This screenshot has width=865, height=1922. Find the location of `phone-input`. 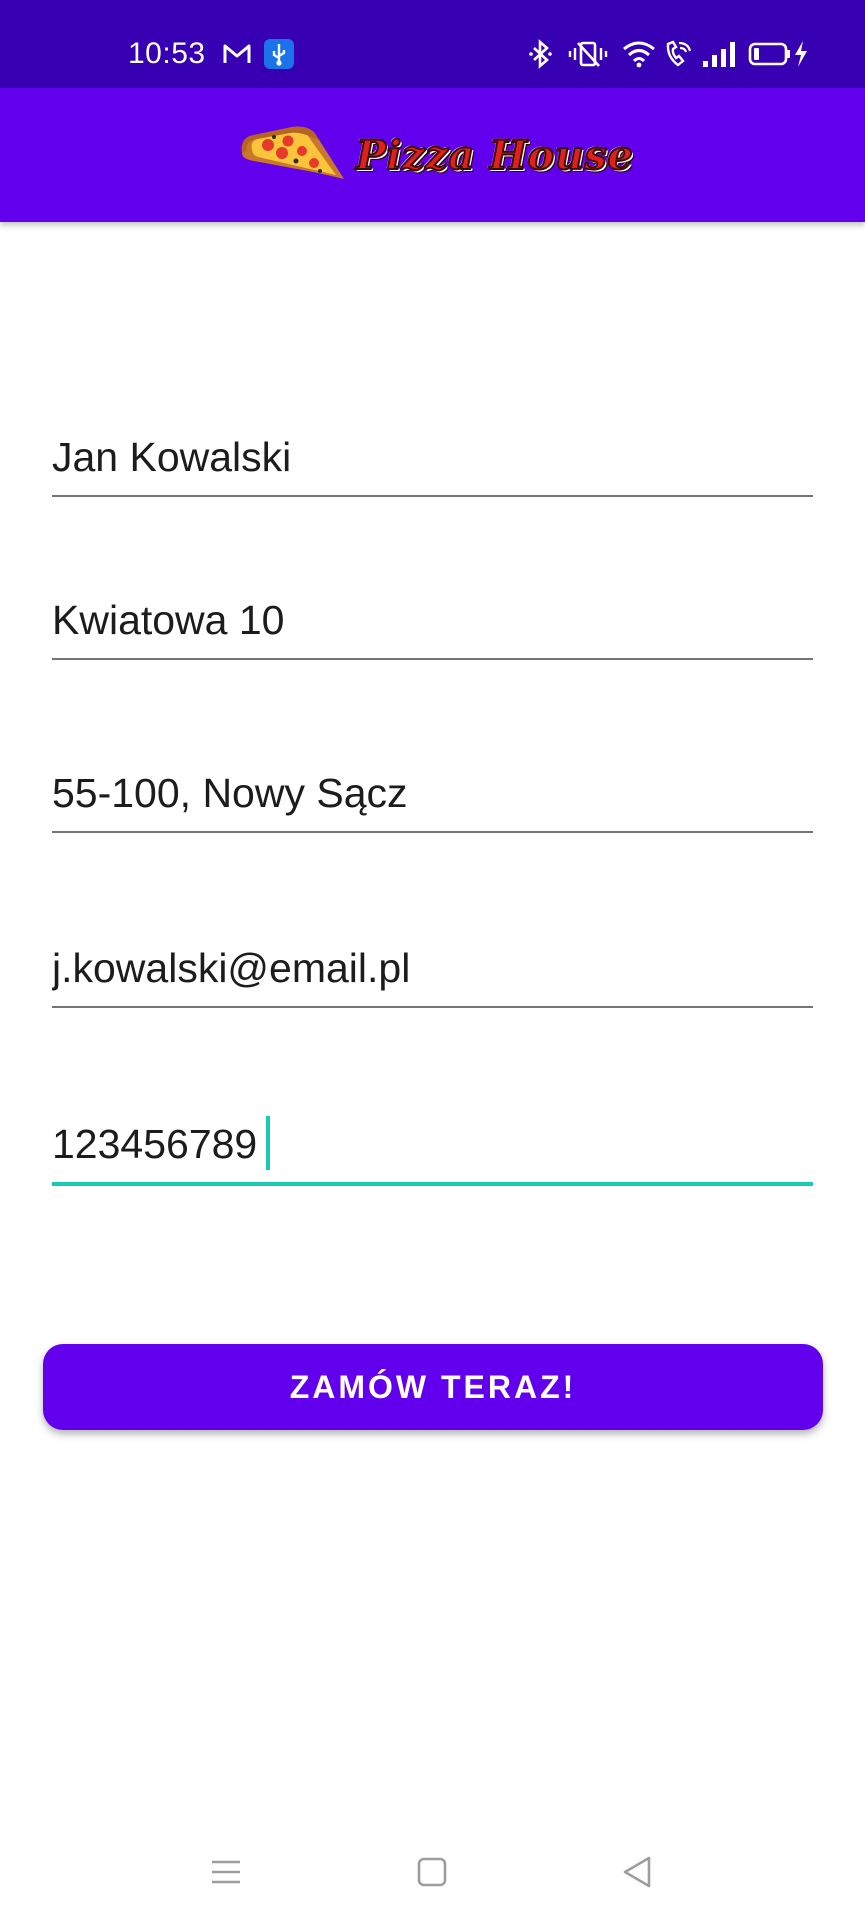

phone-input is located at coordinates (432, 1144).